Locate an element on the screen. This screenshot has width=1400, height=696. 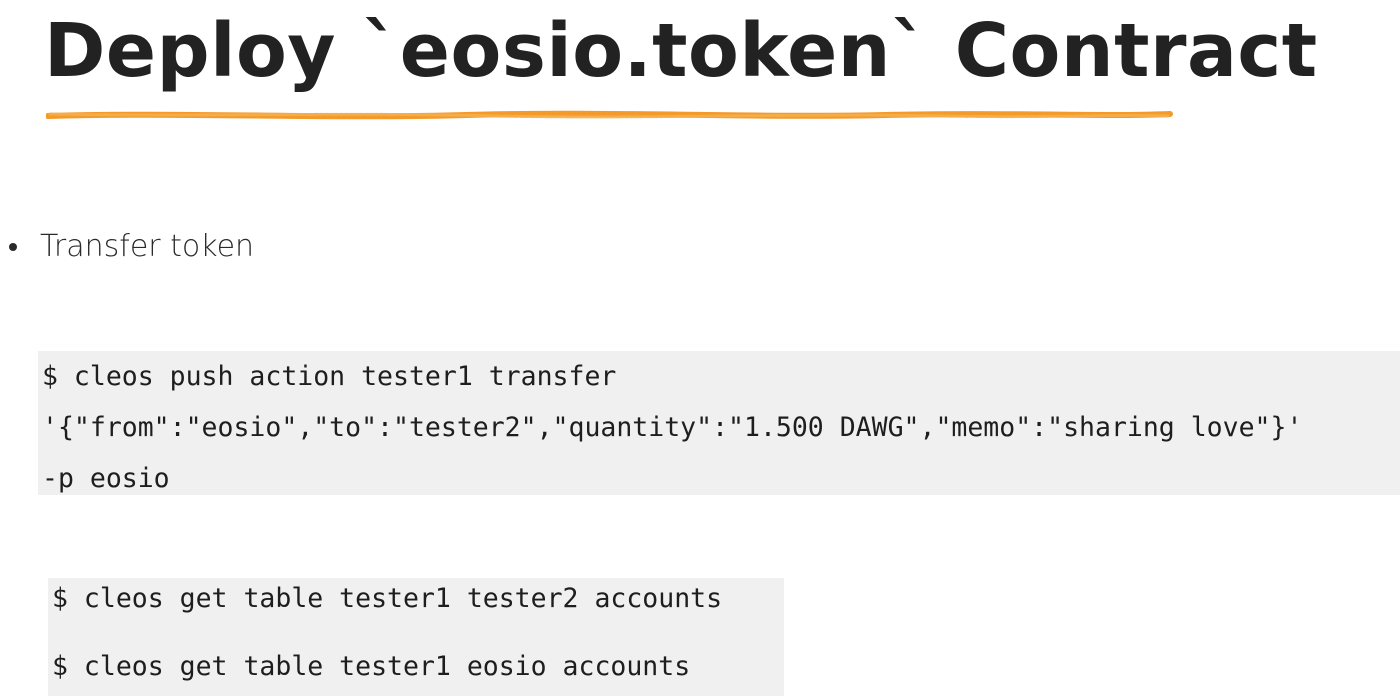
code-line: -p eosio is located at coordinates (106, 478).